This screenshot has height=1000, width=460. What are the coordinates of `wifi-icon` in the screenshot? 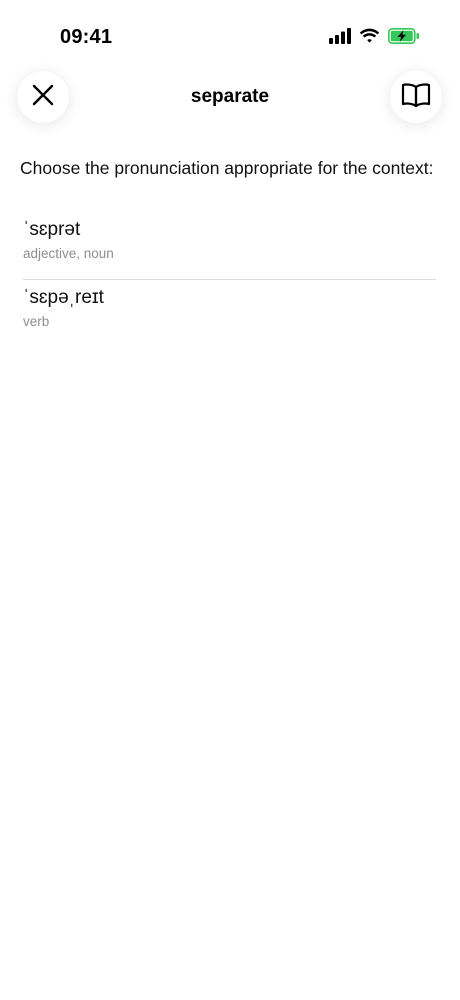 It's located at (369, 38).